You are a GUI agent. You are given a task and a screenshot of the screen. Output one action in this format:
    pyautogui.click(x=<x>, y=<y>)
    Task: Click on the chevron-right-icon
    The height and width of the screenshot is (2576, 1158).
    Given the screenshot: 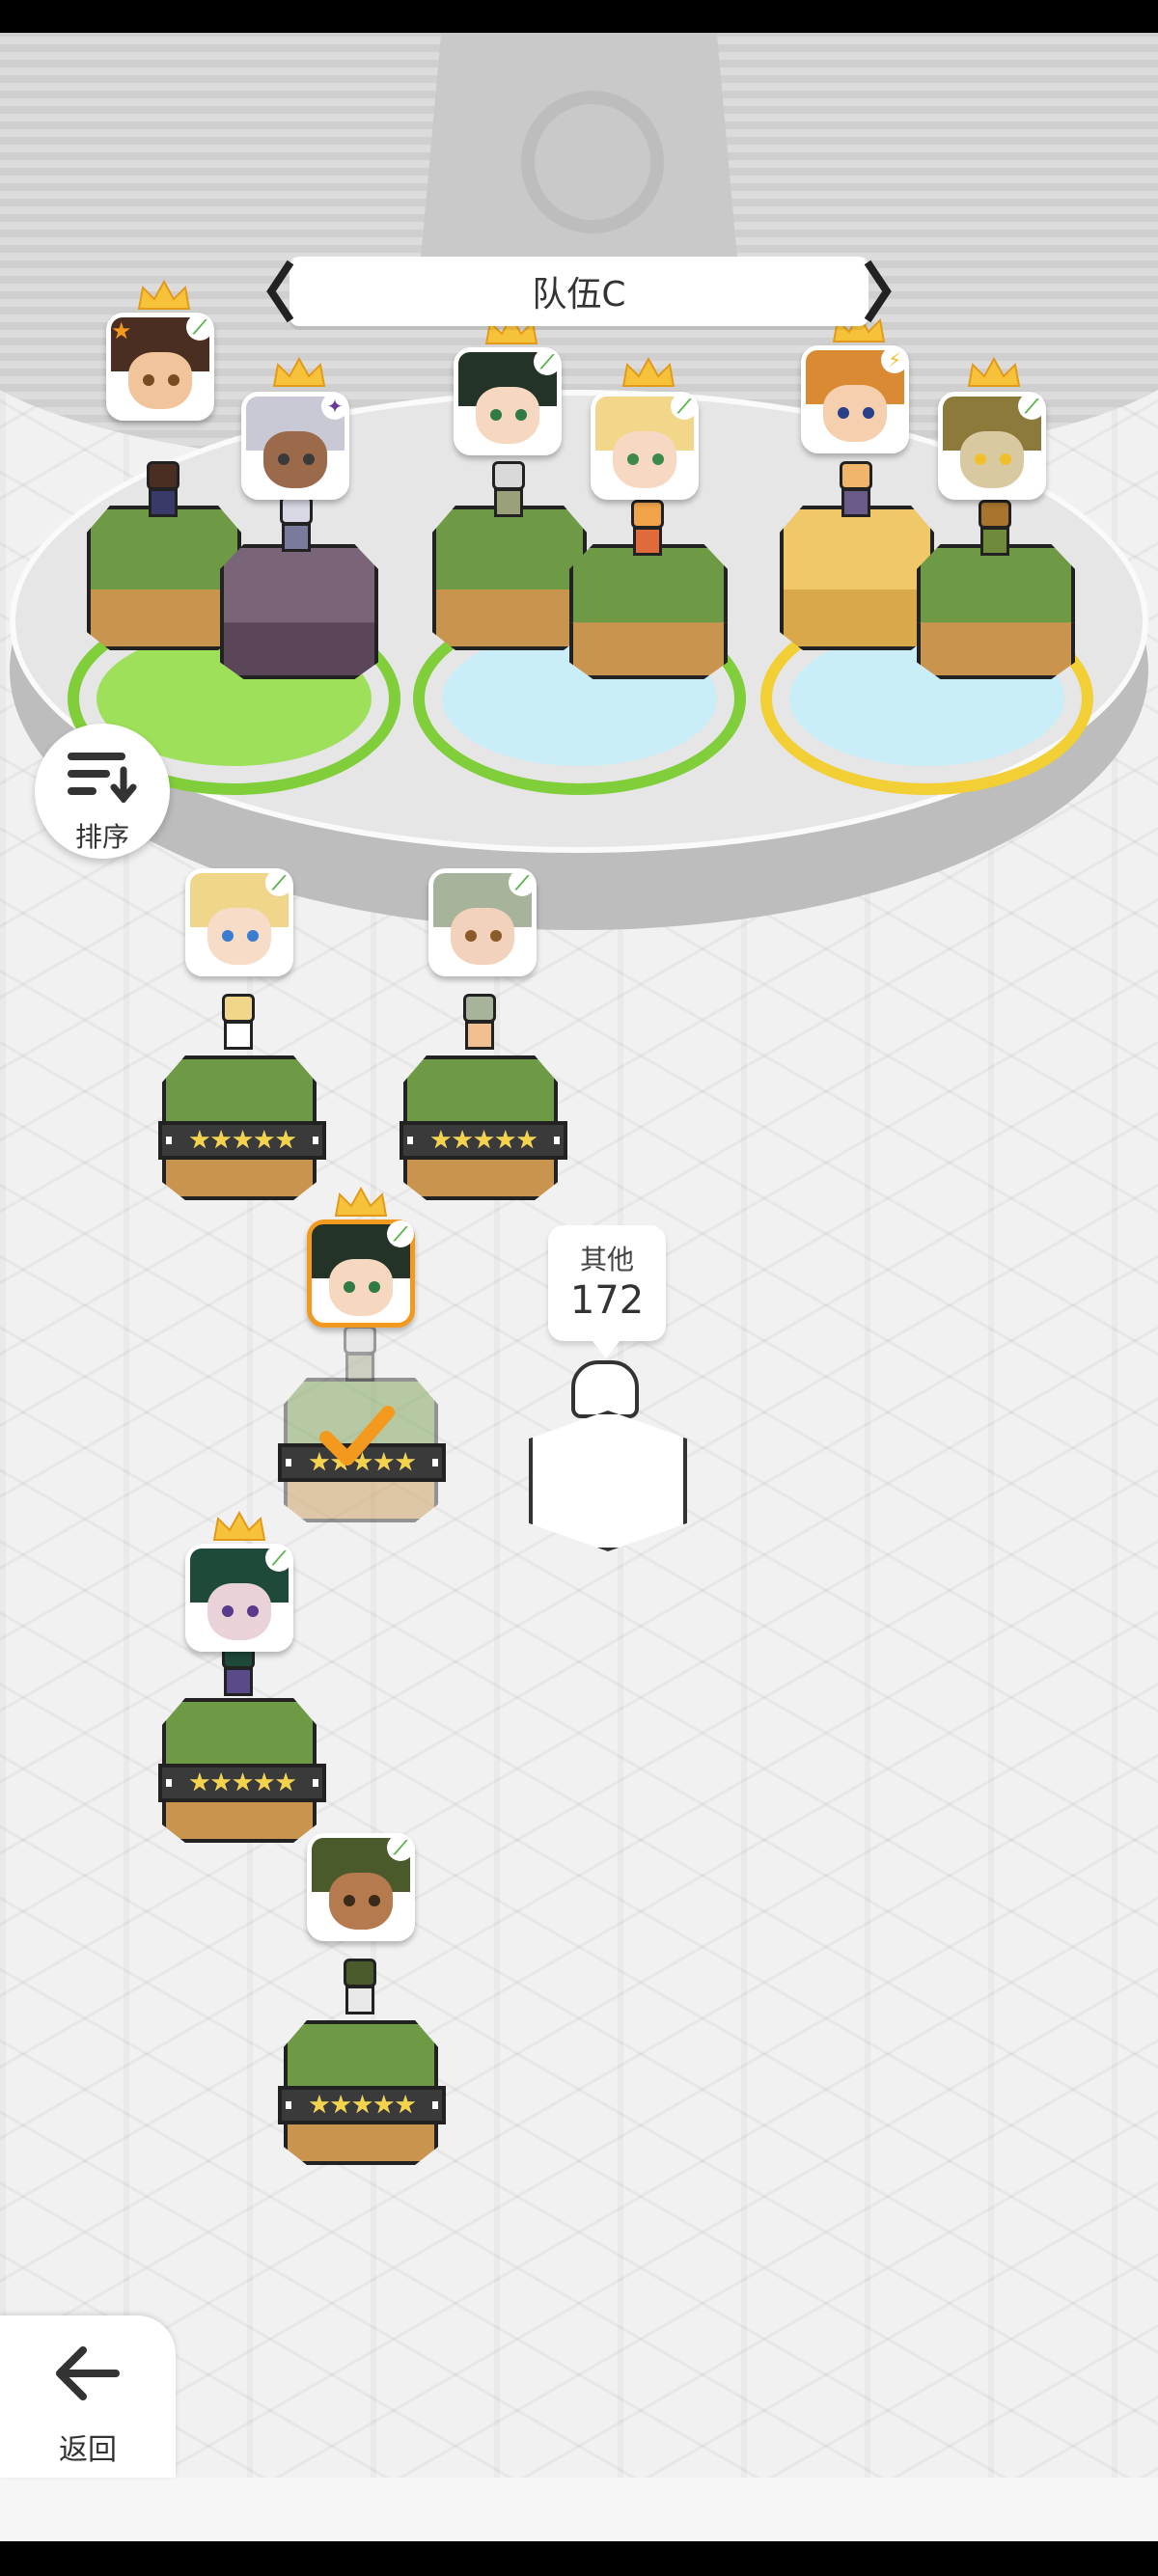 What is the action you would take?
    pyautogui.click(x=878, y=291)
    